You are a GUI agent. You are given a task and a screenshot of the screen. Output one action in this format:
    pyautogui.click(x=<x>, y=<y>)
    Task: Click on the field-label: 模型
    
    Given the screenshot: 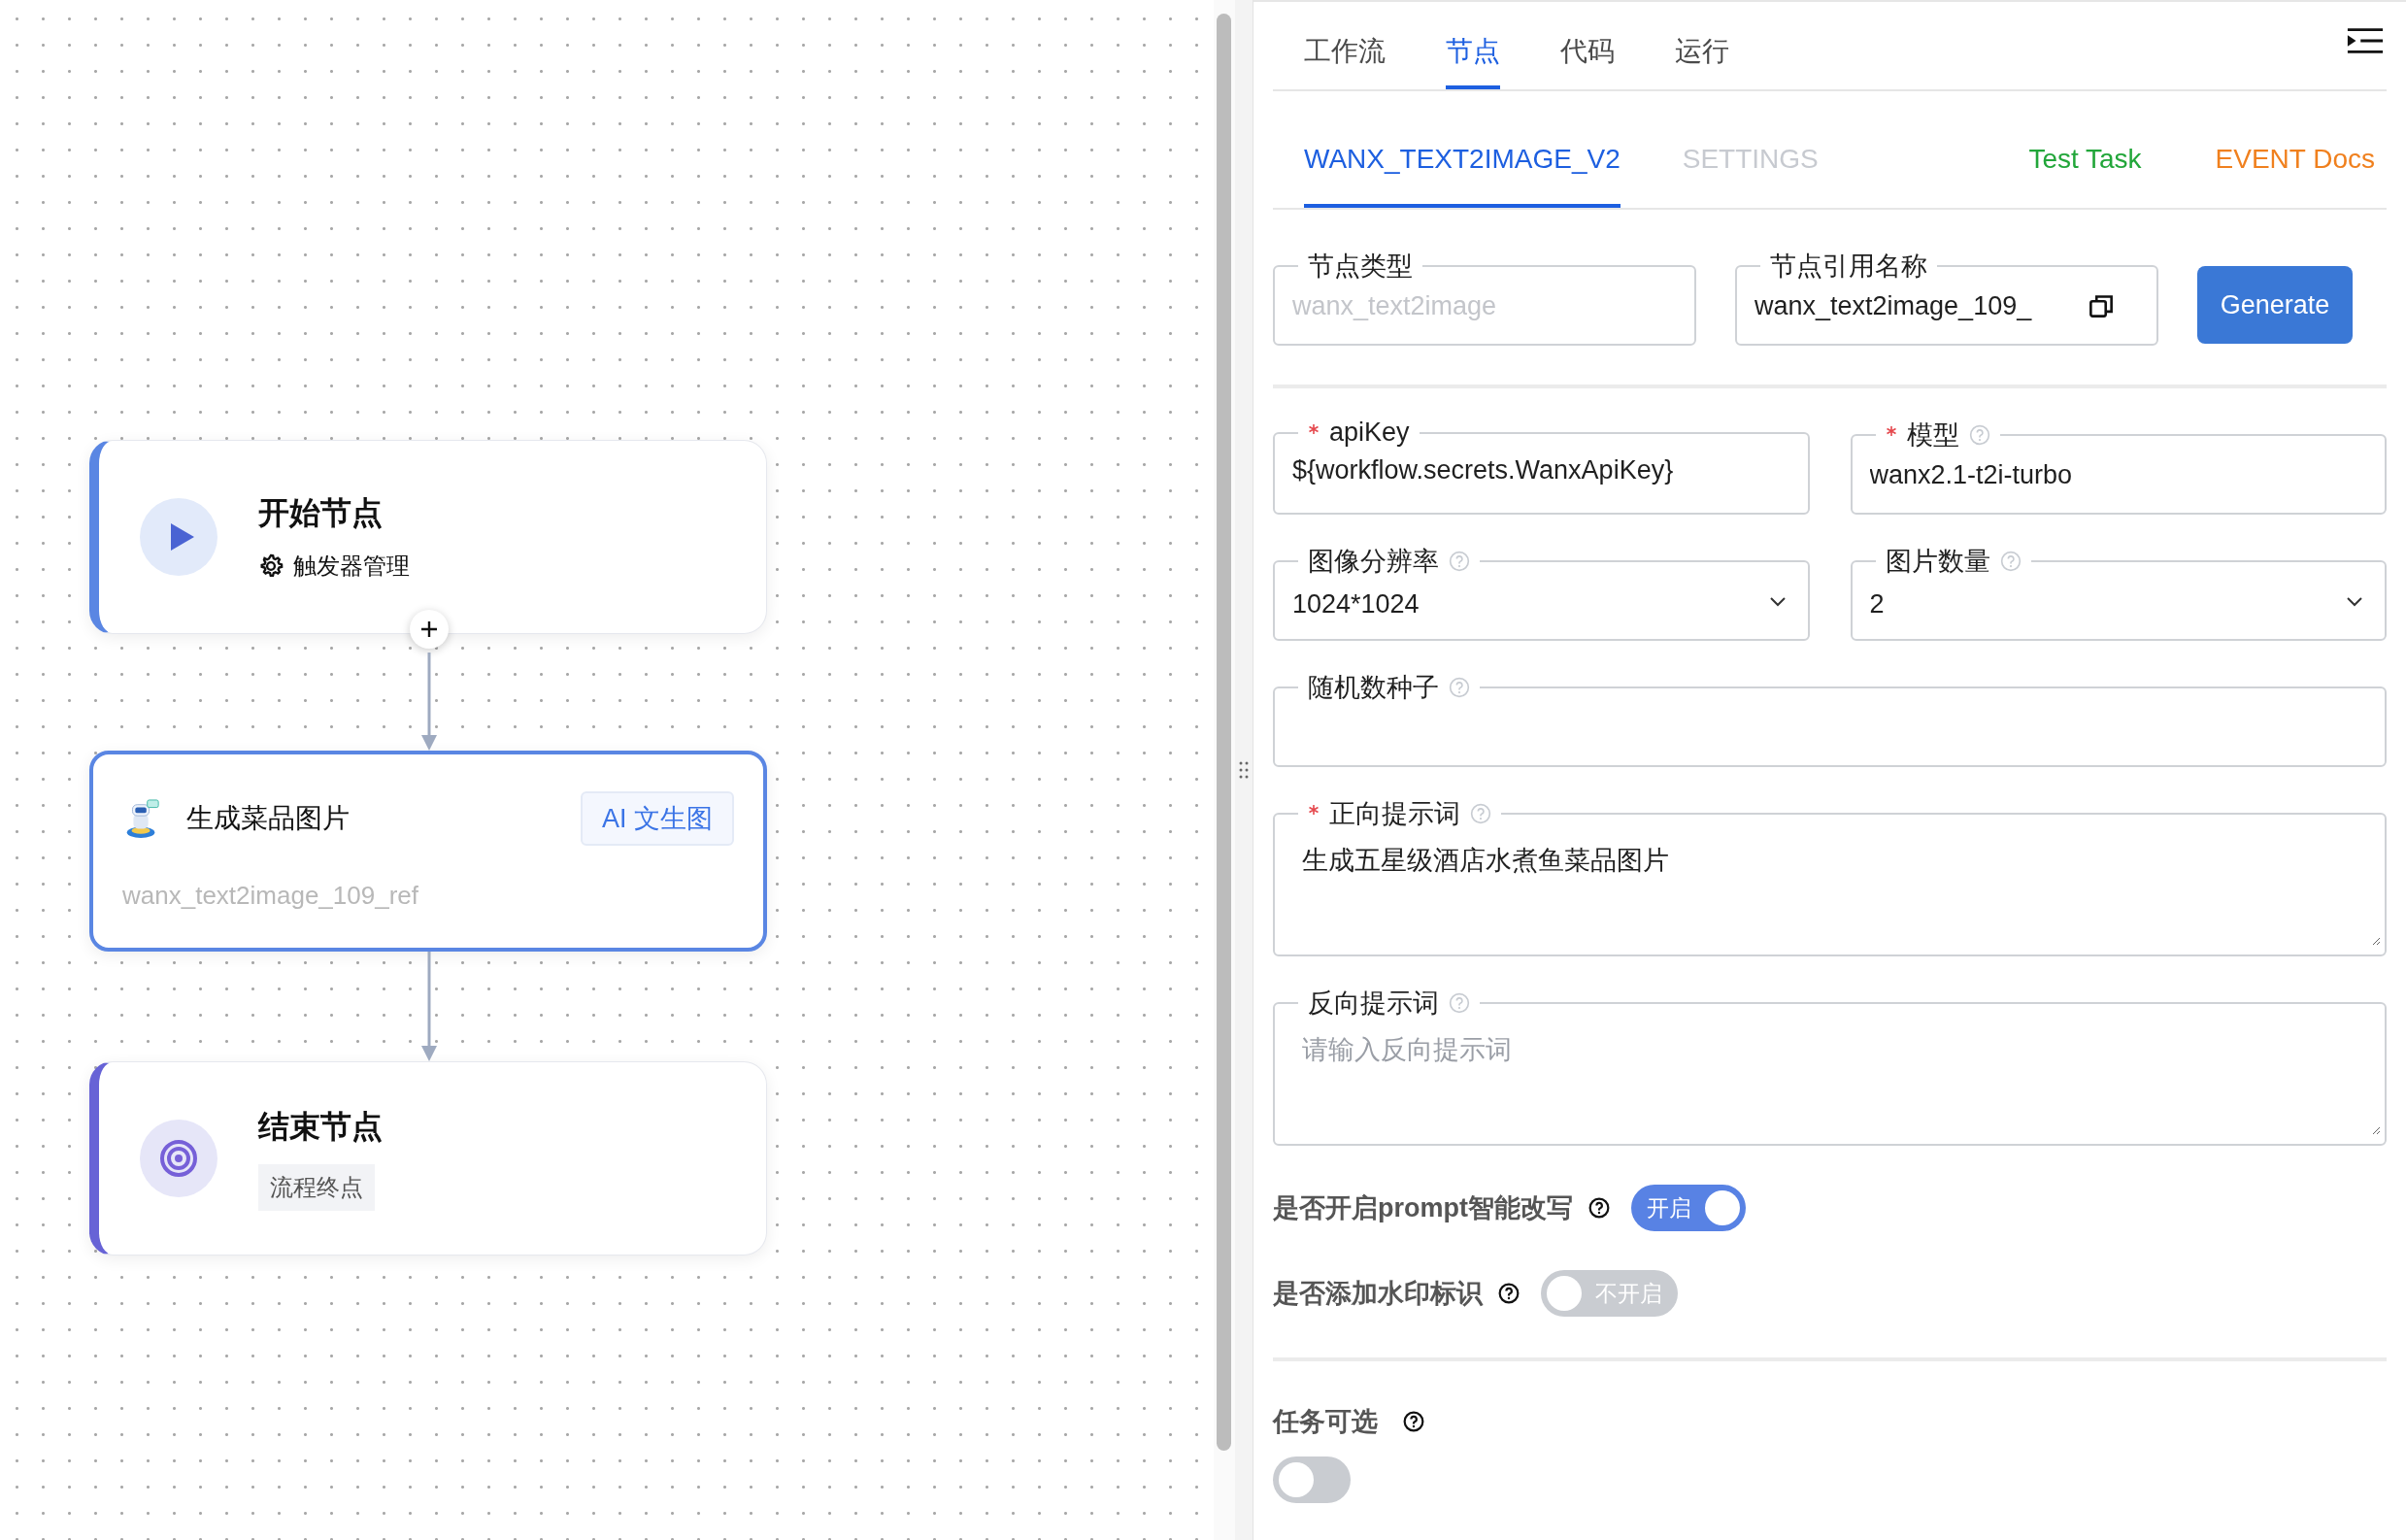 What is the action you would take?
    pyautogui.click(x=1932, y=435)
    